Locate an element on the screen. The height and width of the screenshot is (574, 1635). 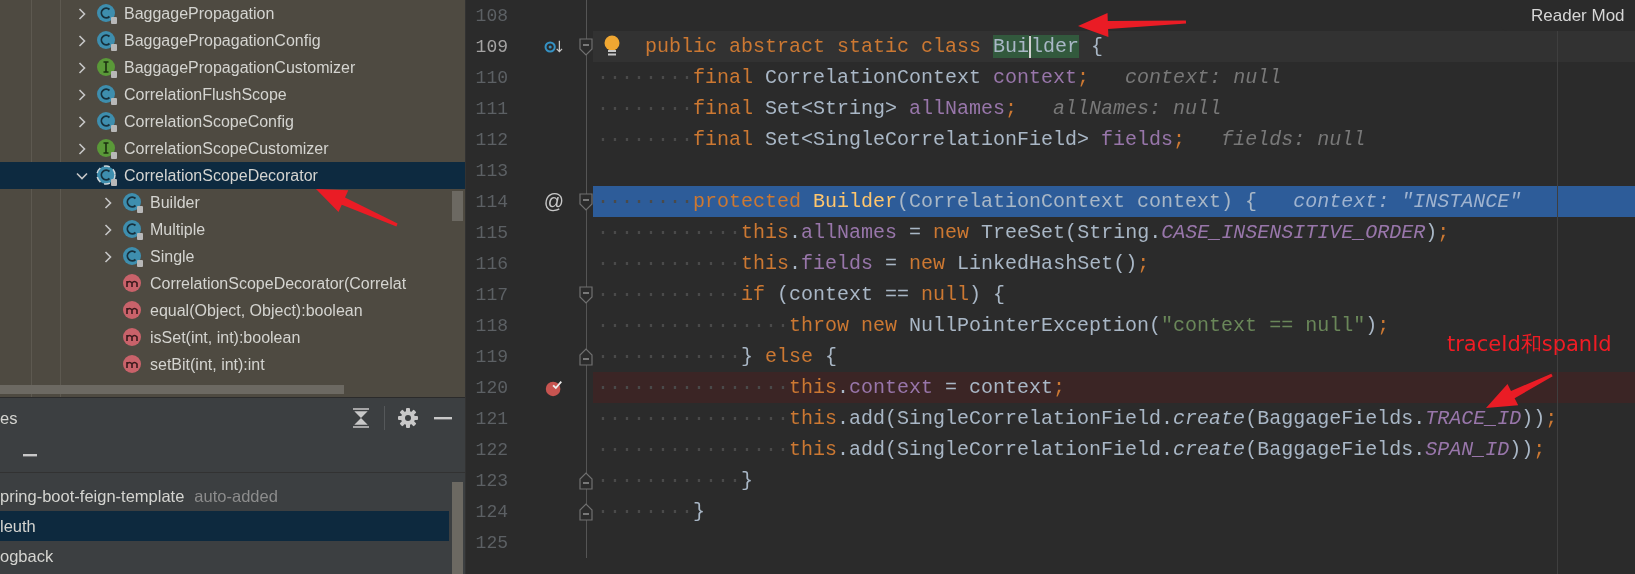
library-name: pring-boot-feign-template is located at coordinates (92, 496).